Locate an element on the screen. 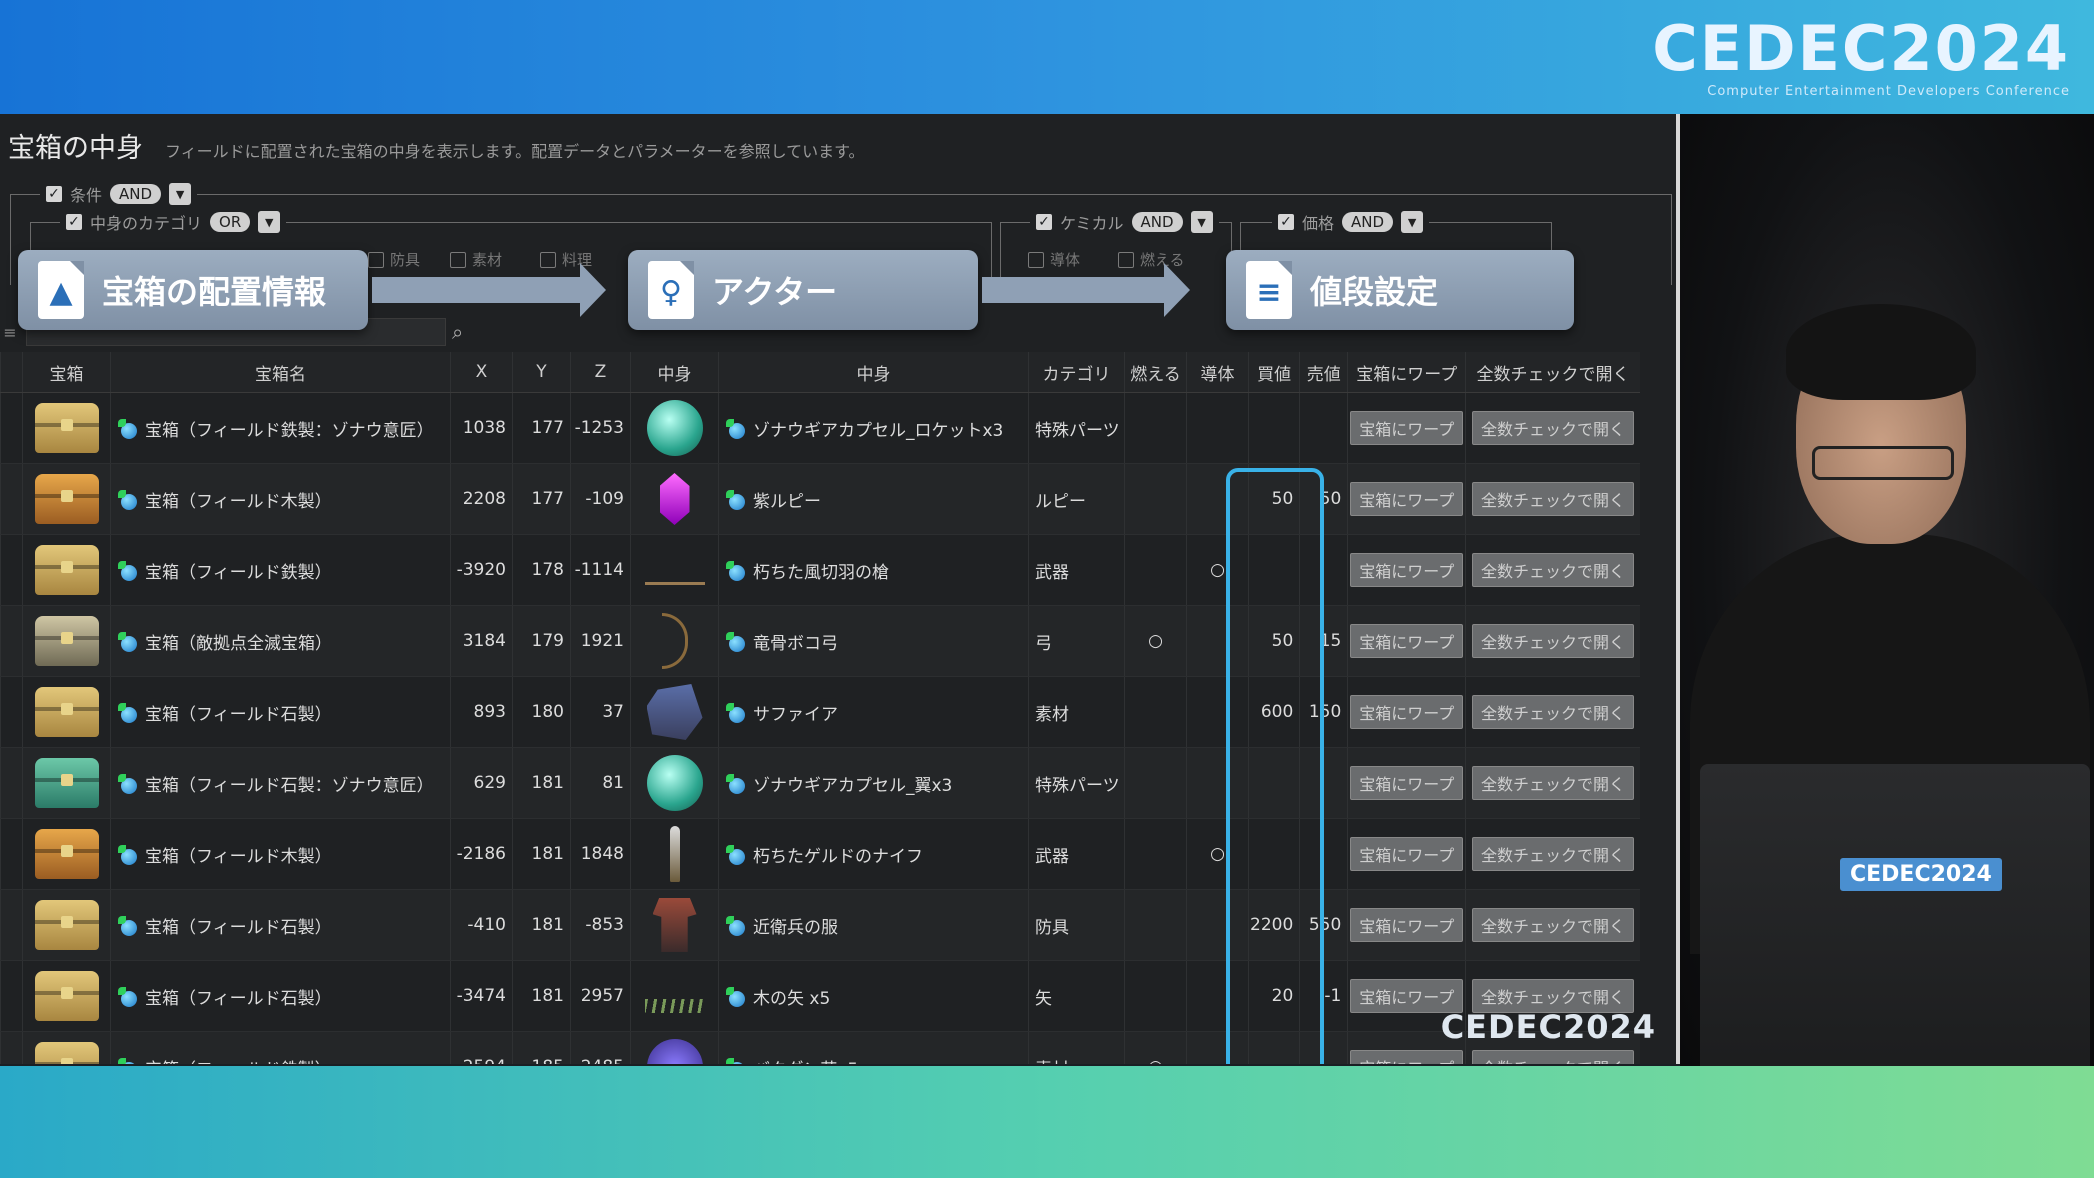 The height and width of the screenshot is (1178, 2094). content-name: 木の矢 x5 is located at coordinates (792, 998).